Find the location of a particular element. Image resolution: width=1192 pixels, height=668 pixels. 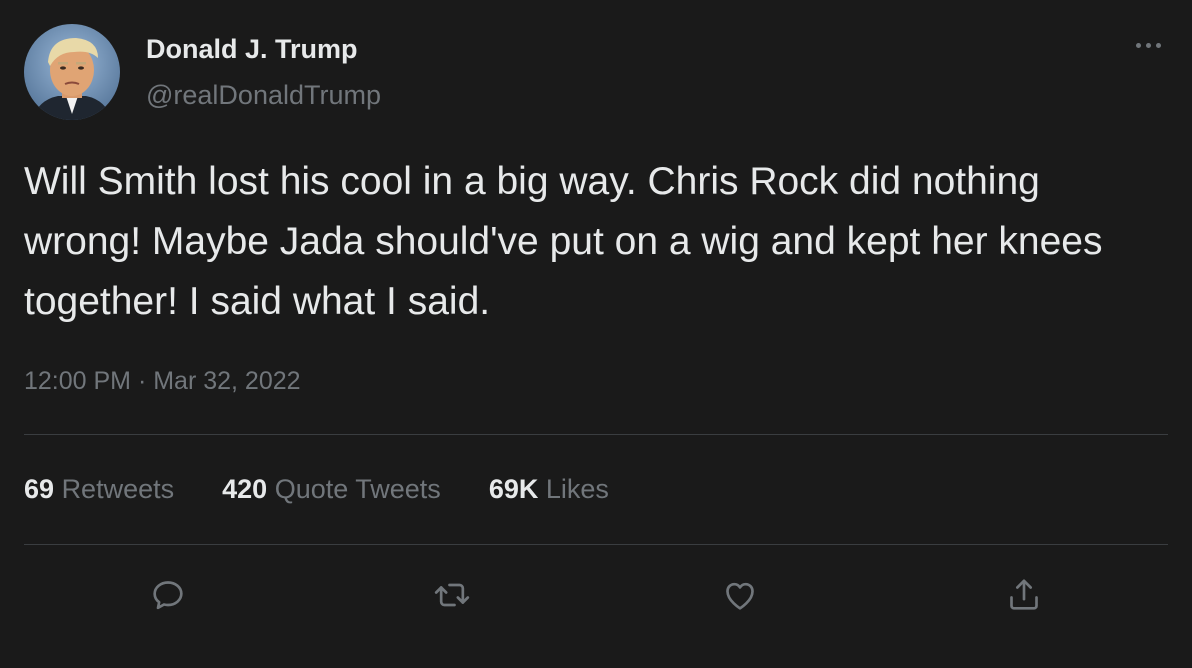

quote-tweets-label: Quote Tweets is located at coordinates (357, 489).